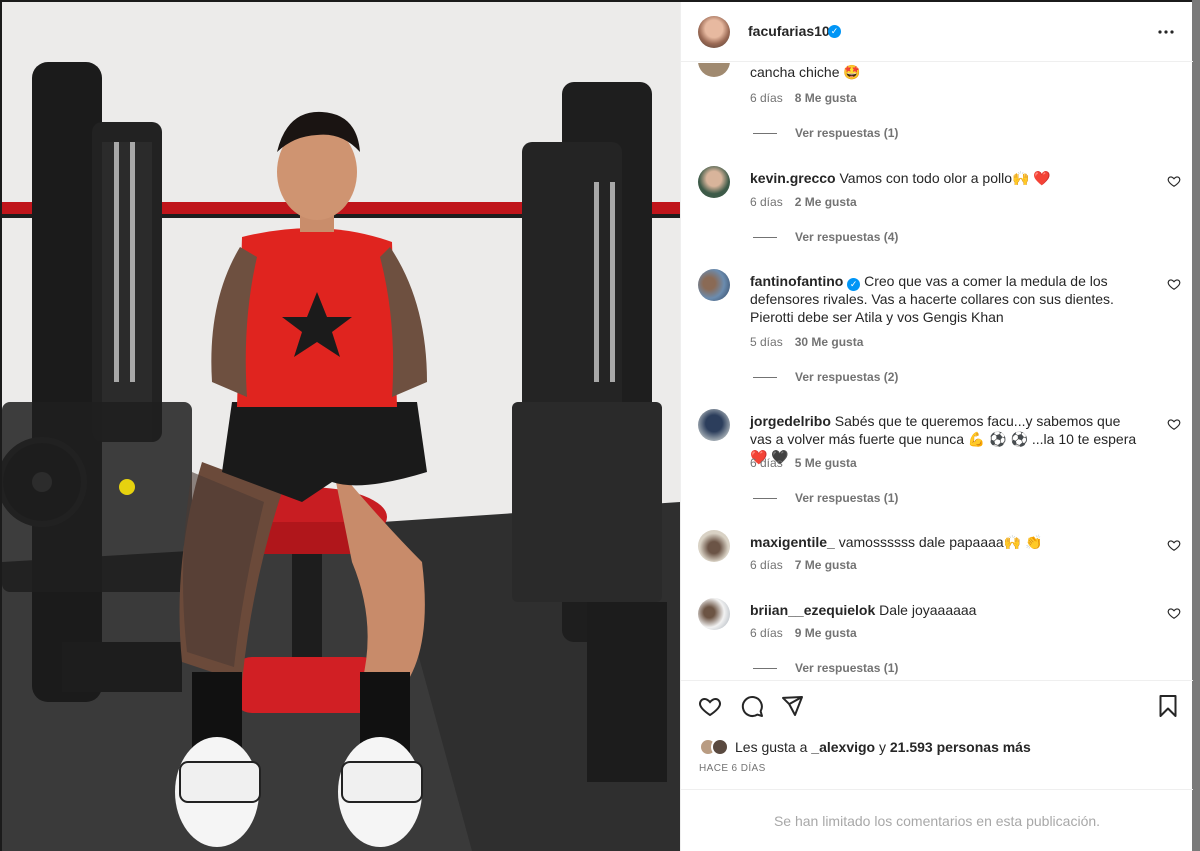 The image size is (1200, 851). I want to click on comment-username: jorgedelribo, so click(790, 421).